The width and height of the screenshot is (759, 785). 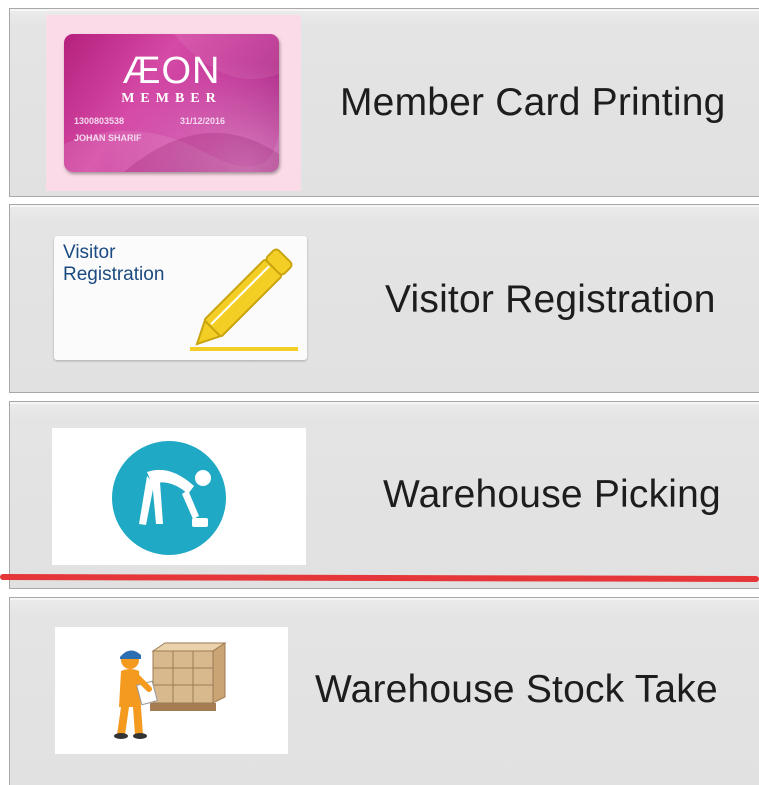 What do you see at coordinates (516, 689) in the screenshot?
I see `menu-item-label: Warehouse Stock Take` at bounding box center [516, 689].